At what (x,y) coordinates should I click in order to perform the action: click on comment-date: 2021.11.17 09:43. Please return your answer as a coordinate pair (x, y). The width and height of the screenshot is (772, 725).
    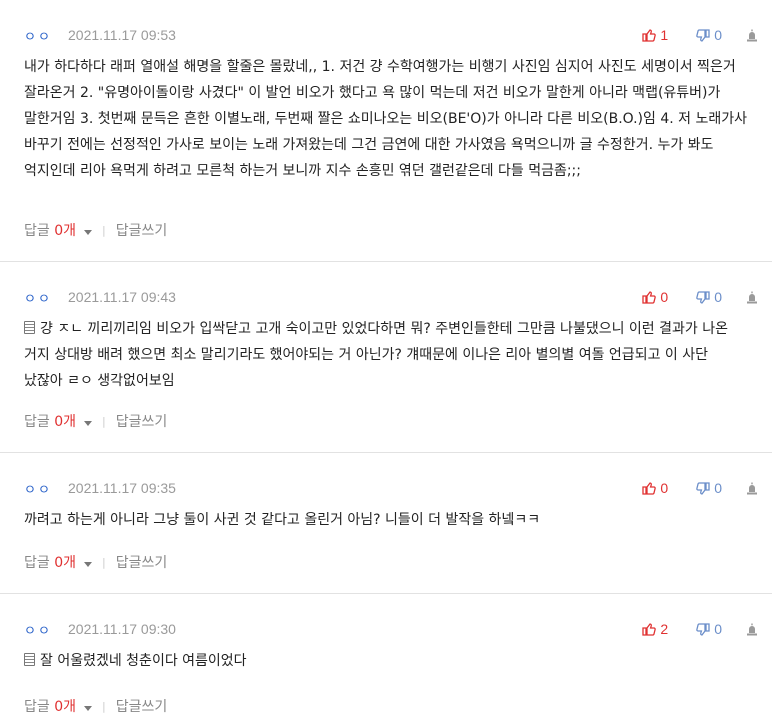
    Looking at the image, I should click on (122, 297).